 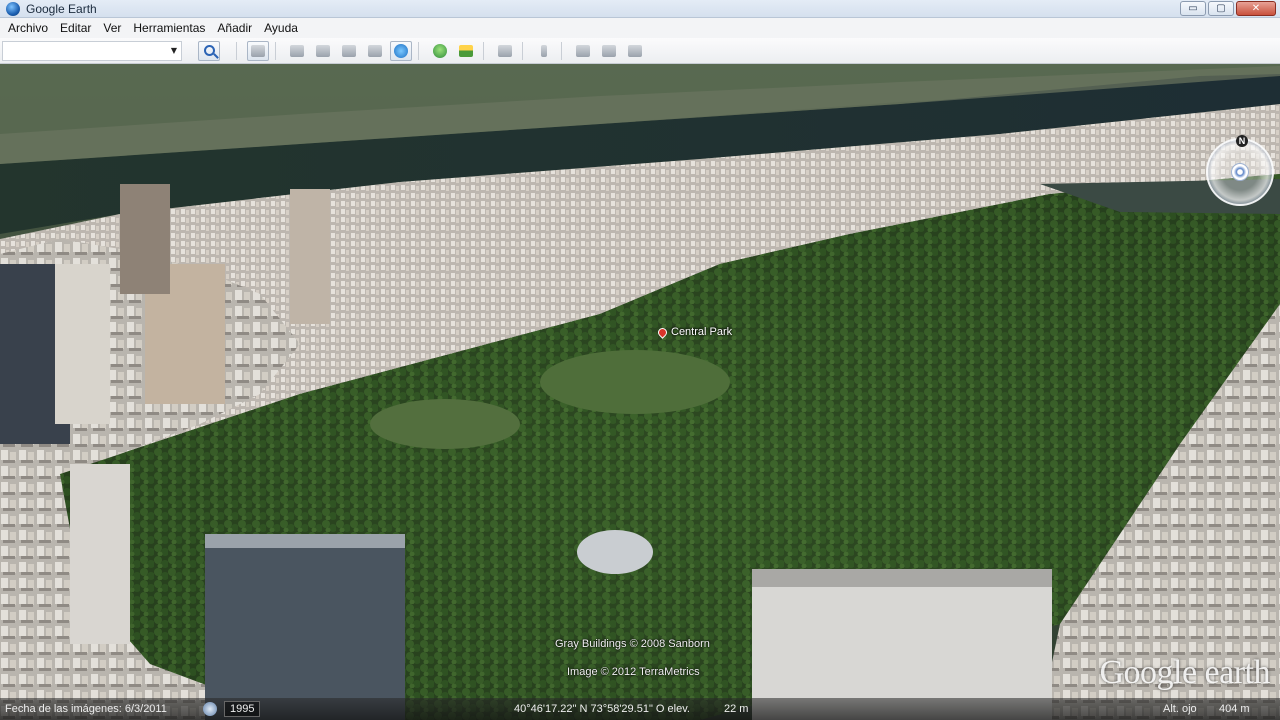 I want to click on menu-herramientas: Herramientas, so click(x=171, y=28).